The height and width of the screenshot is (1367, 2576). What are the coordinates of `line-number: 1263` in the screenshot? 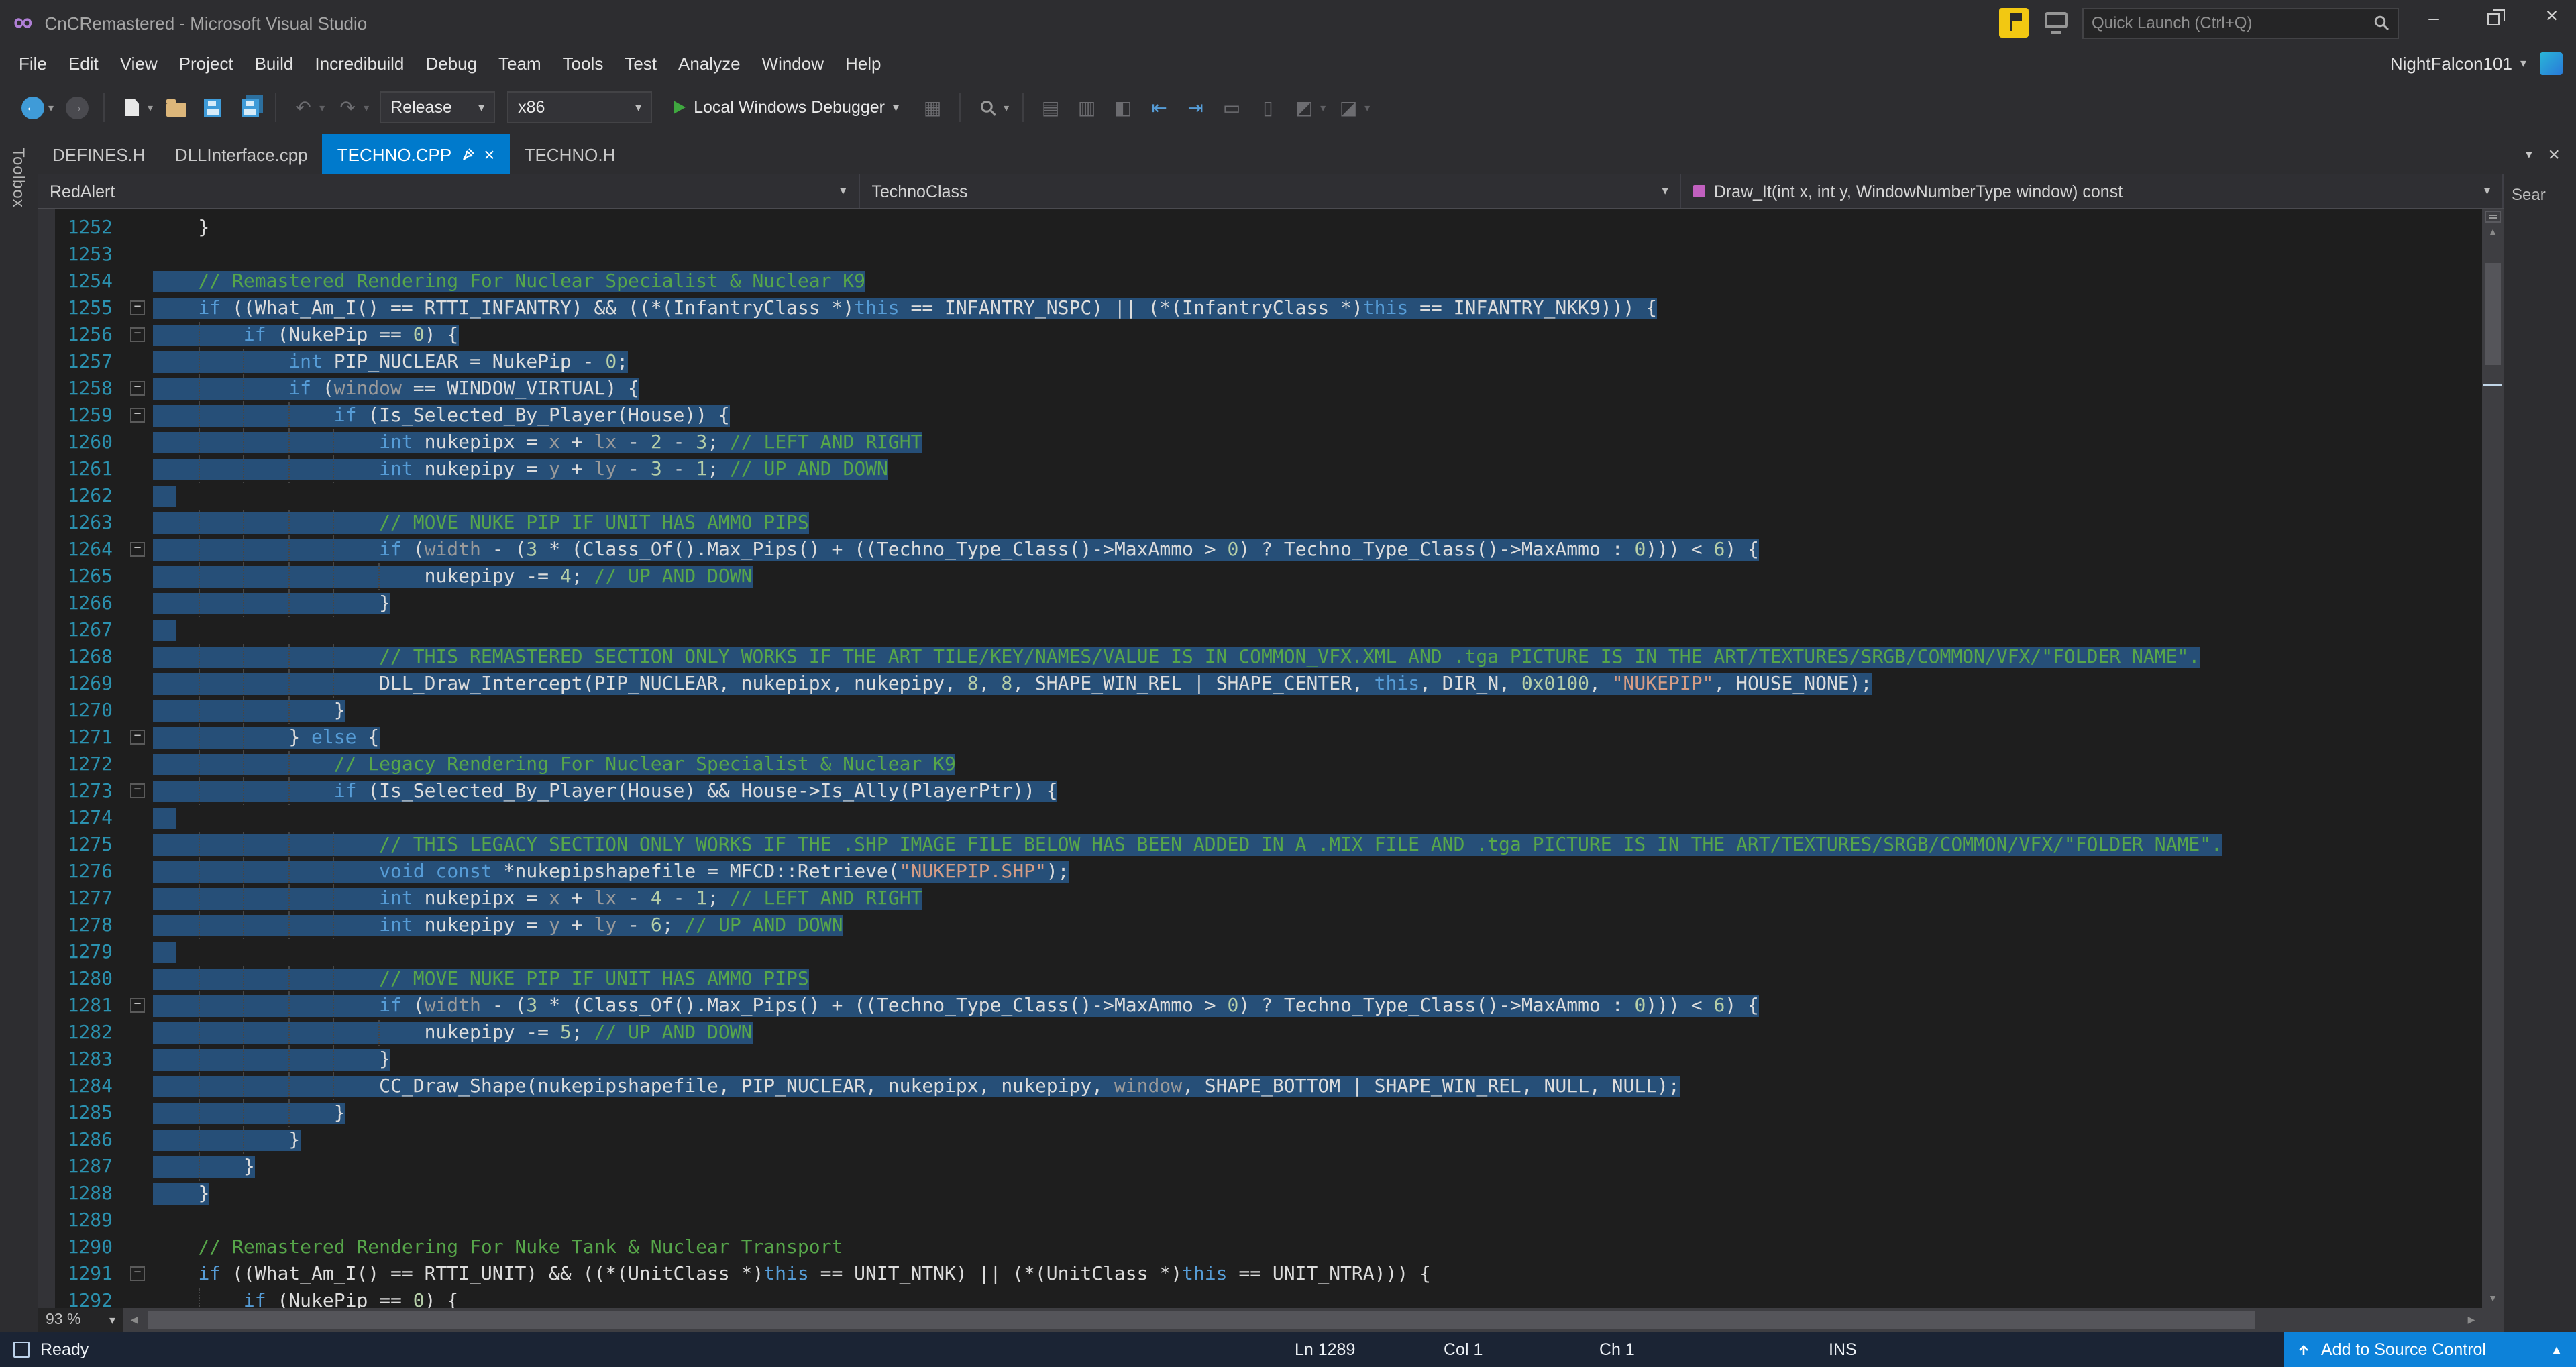 It's located at (92, 524).